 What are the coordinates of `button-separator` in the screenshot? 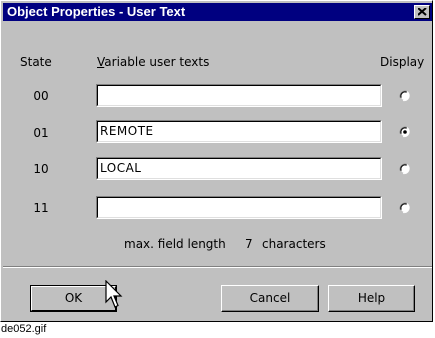 It's located at (217, 267).